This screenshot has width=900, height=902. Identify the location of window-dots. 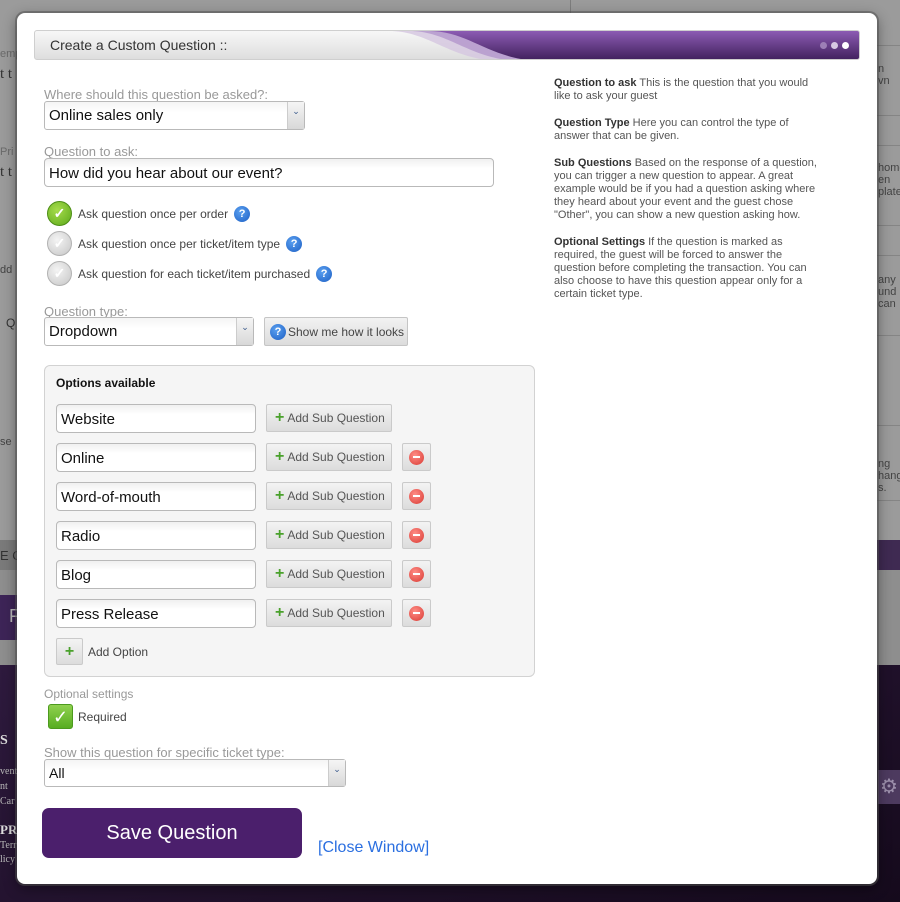
(834, 45).